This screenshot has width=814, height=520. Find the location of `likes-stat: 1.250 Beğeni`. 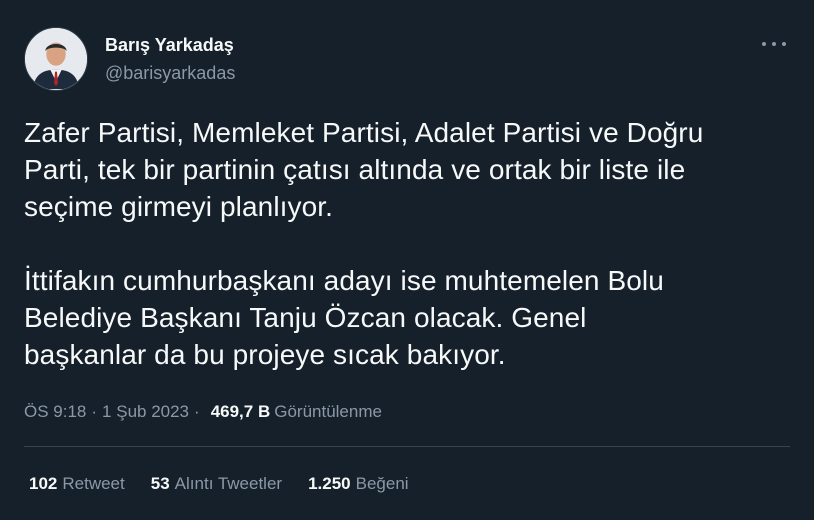

likes-stat: 1.250 Beğeni is located at coordinates (358, 484).